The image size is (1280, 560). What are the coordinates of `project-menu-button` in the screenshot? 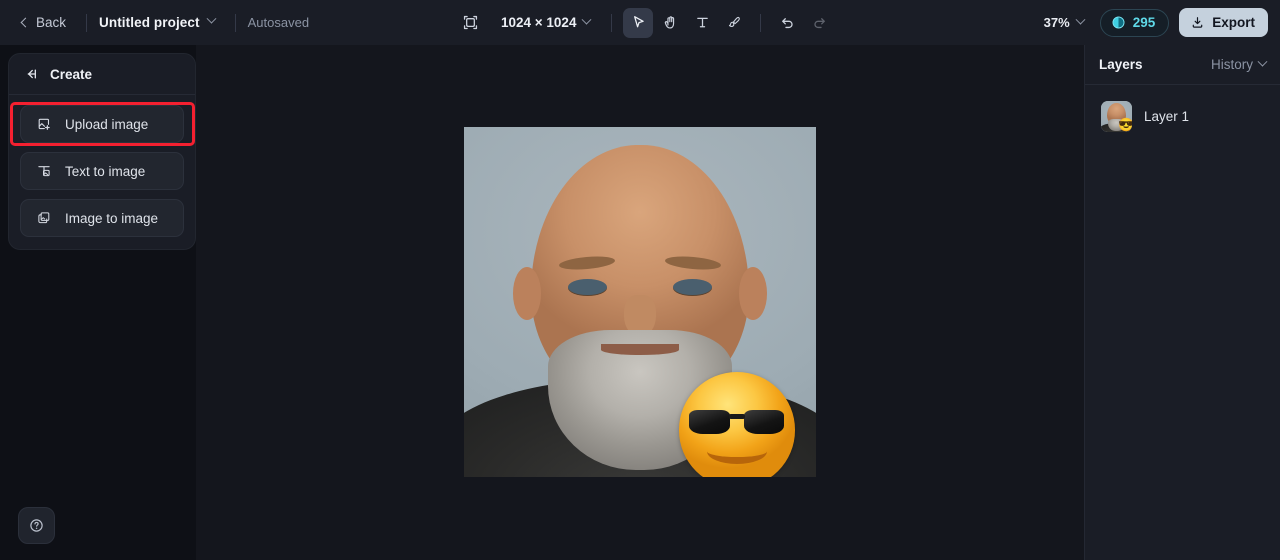 It's located at (211, 22).